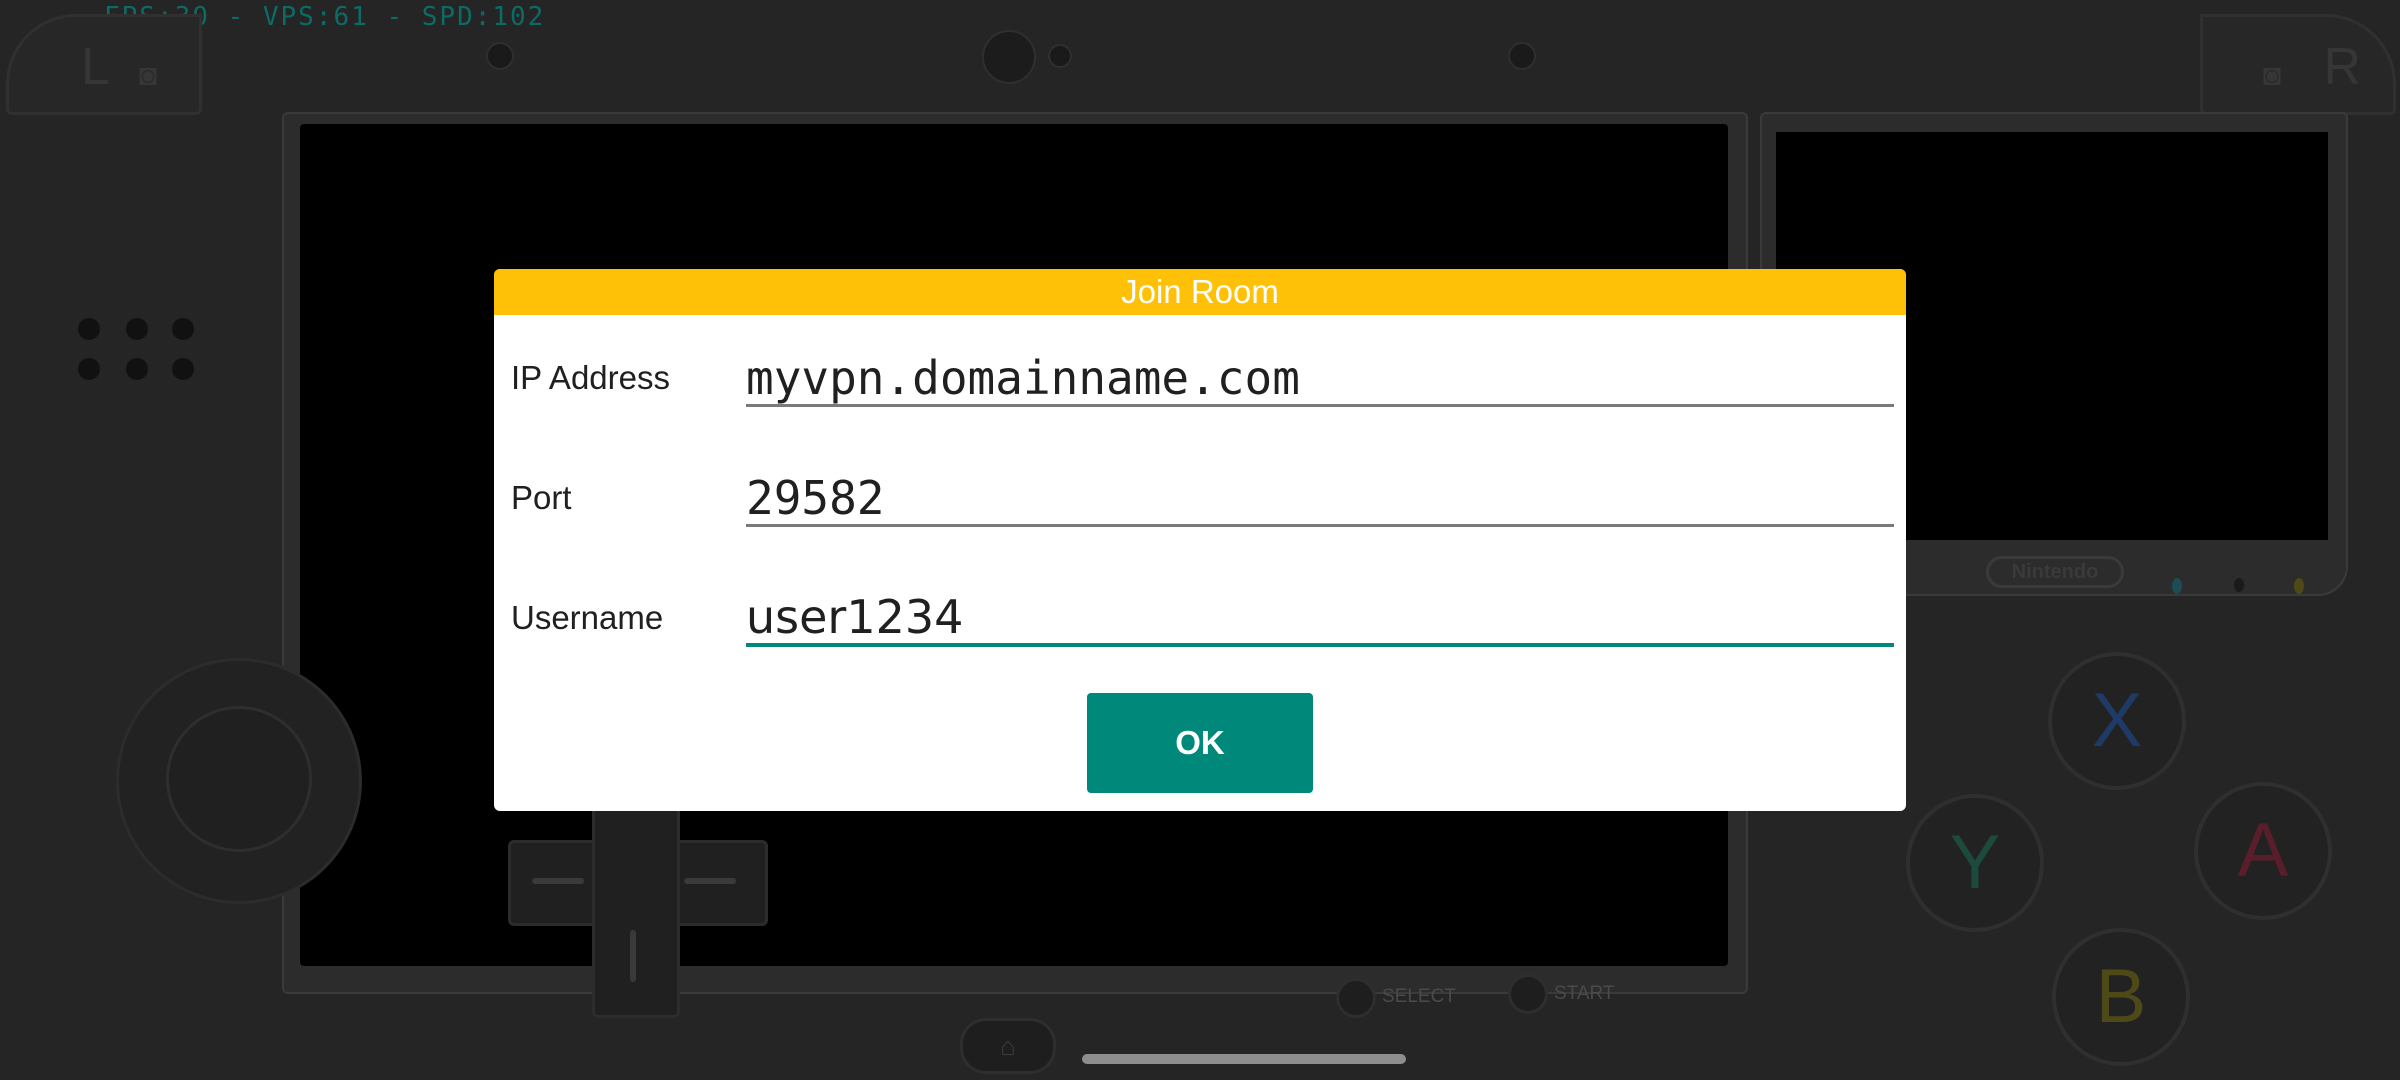  Describe the element at coordinates (1528, 994) in the screenshot. I see `start-button` at that location.